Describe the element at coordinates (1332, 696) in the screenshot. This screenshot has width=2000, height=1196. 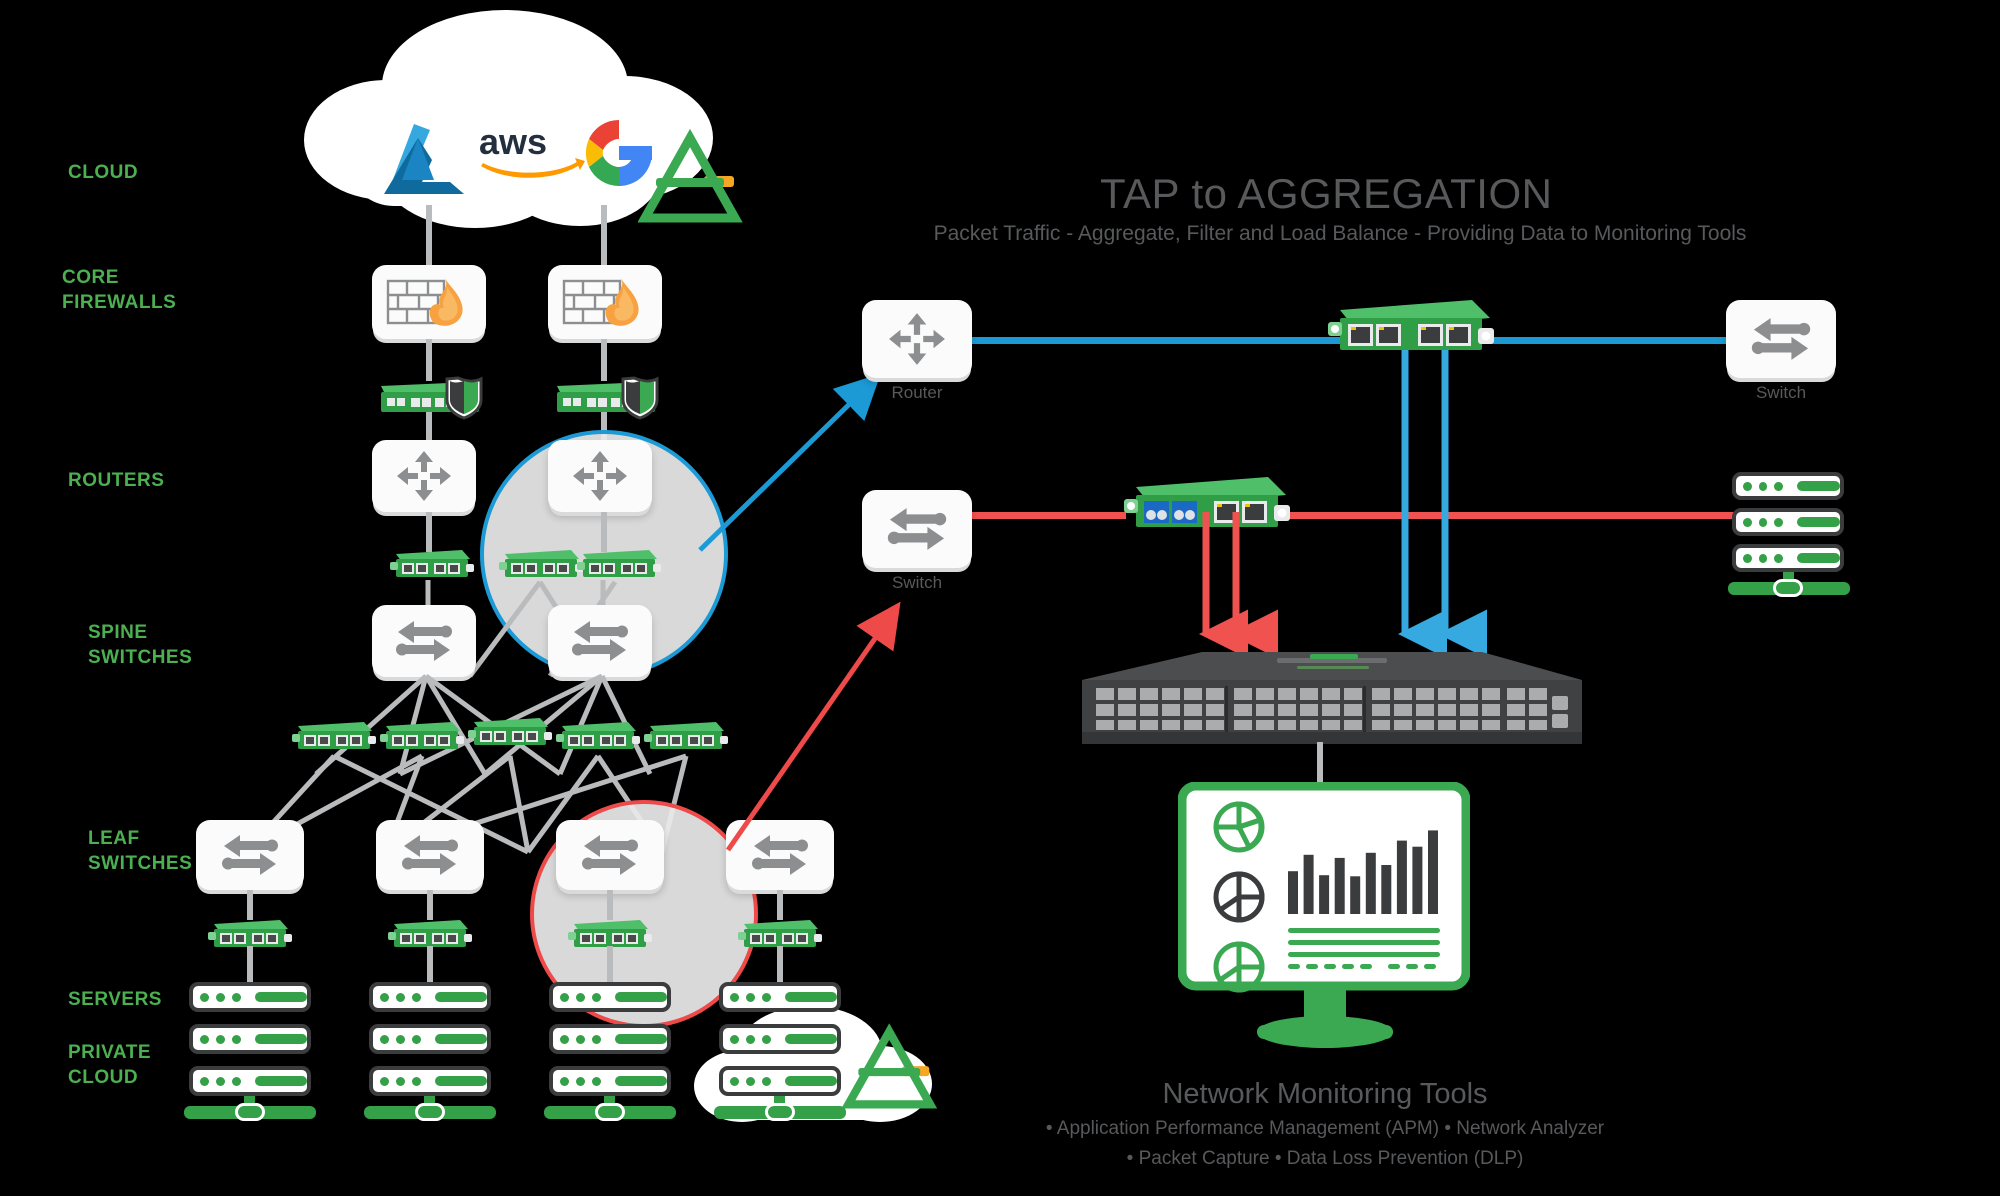
I see `aggregation-switch` at that location.